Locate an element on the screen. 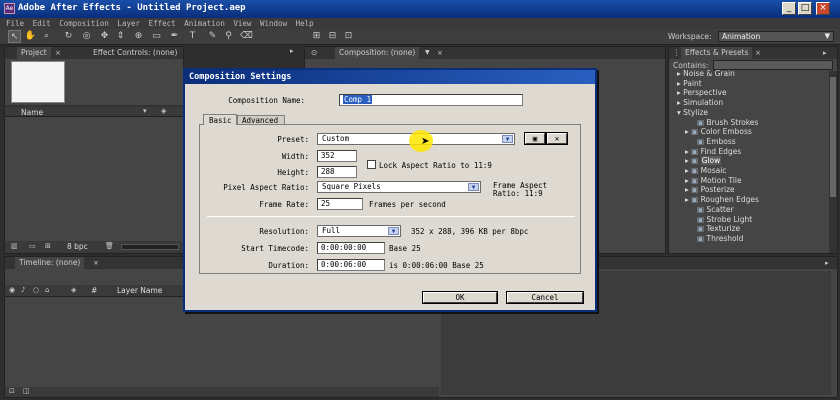  delete-preset-button: ✕ is located at coordinates (557, 138).